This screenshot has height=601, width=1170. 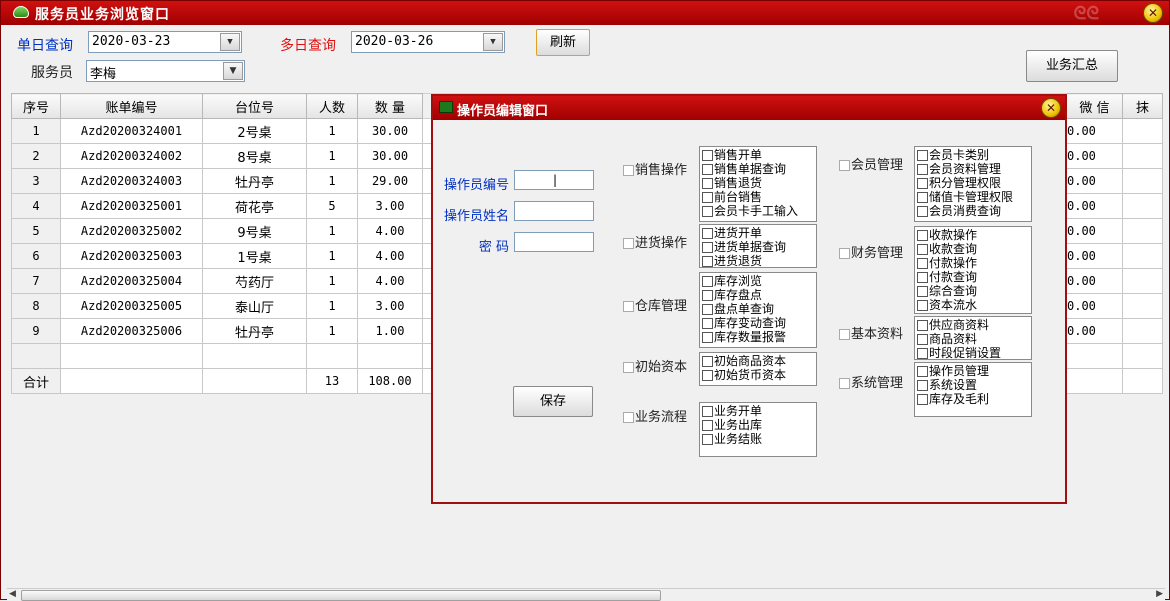 What do you see at coordinates (12, 594) in the screenshot?
I see `scroll-left-icon: ◀` at bounding box center [12, 594].